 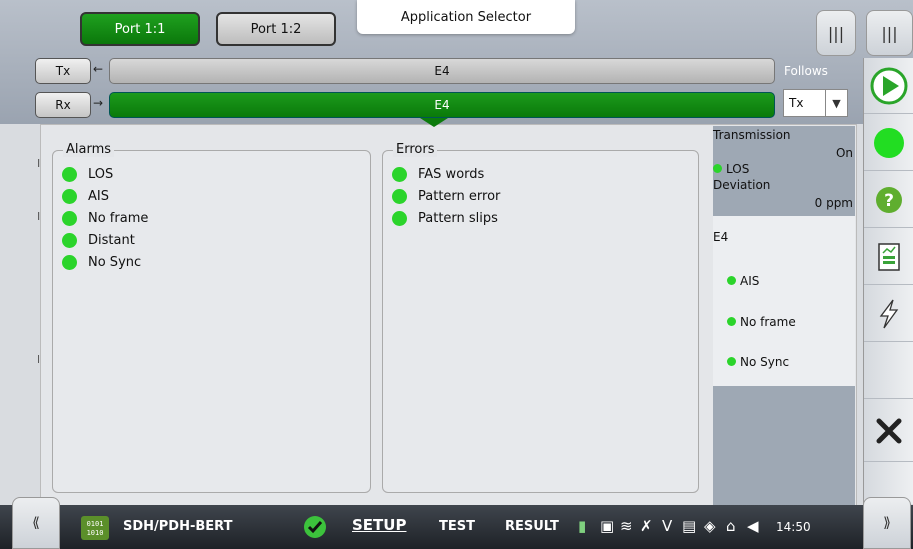 I want to click on errors-title: Errors, so click(x=415, y=149).